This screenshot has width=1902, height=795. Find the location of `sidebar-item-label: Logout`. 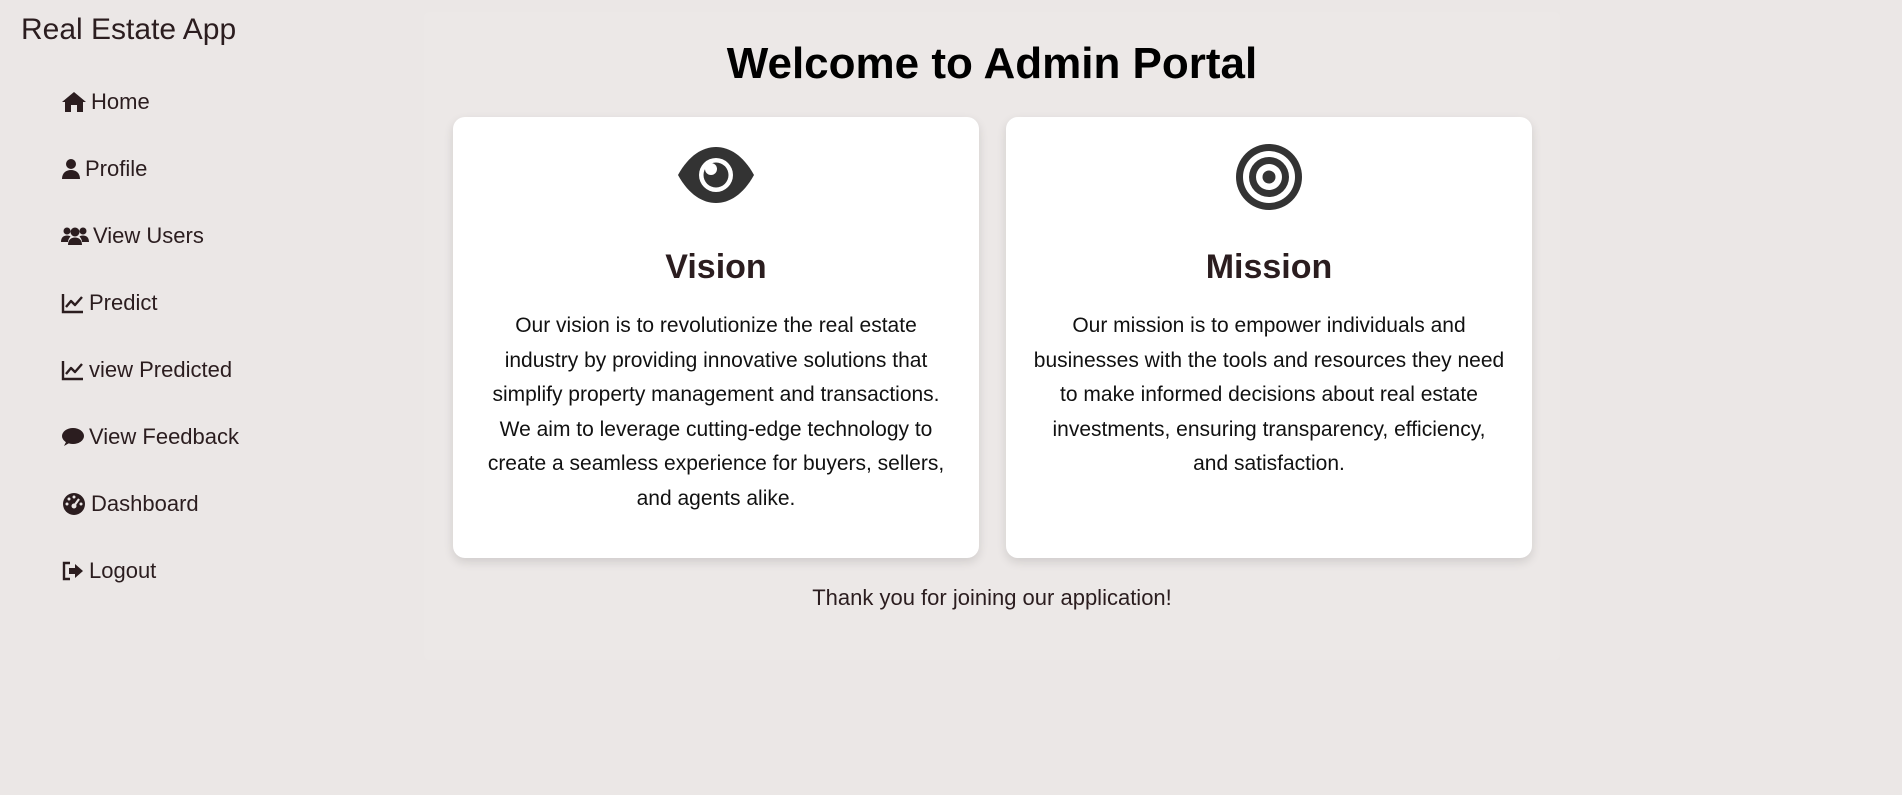

sidebar-item-label: Logout is located at coordinates (123, 570).